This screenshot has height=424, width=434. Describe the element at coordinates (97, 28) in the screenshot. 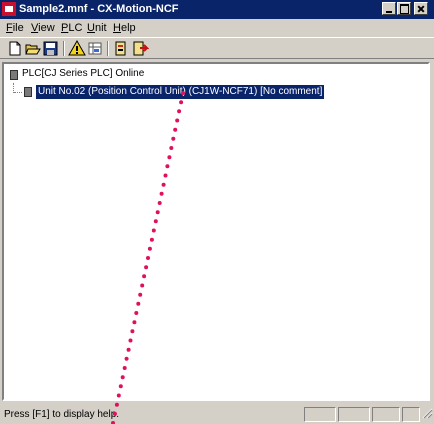

I see `menu-unit: Unit` at that location.